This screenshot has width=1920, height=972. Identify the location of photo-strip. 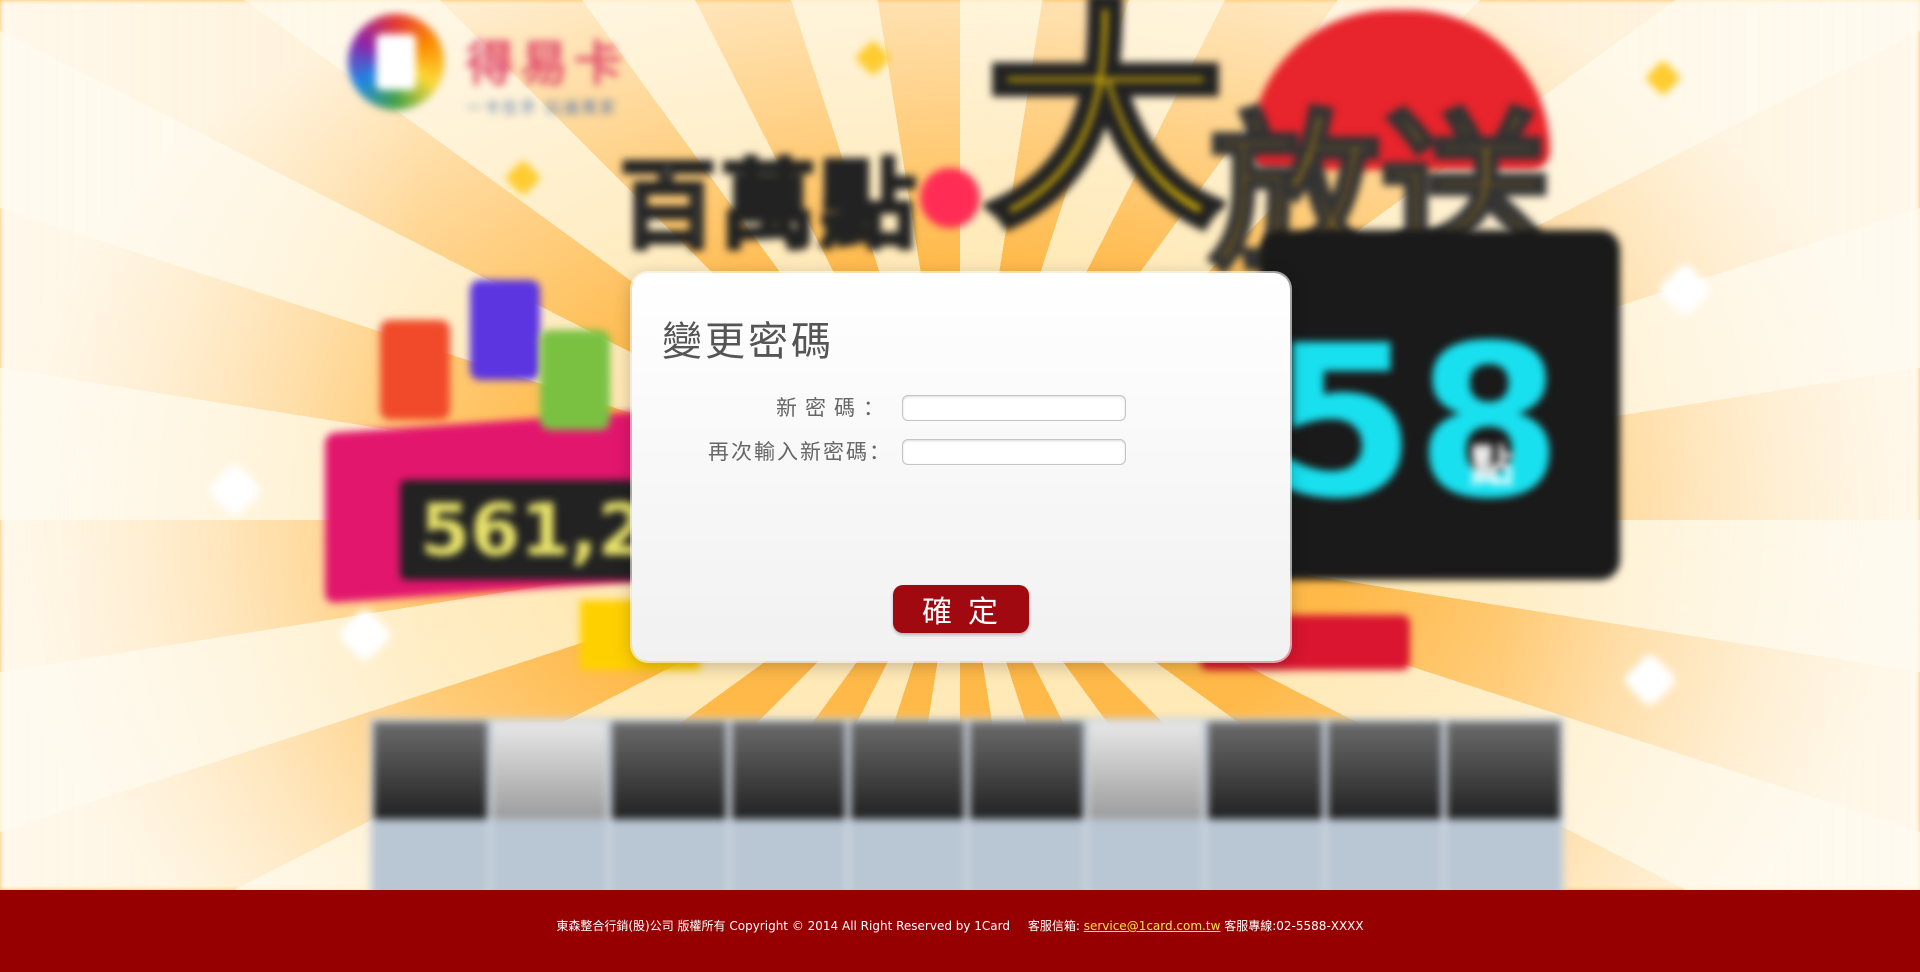
(967, 804).